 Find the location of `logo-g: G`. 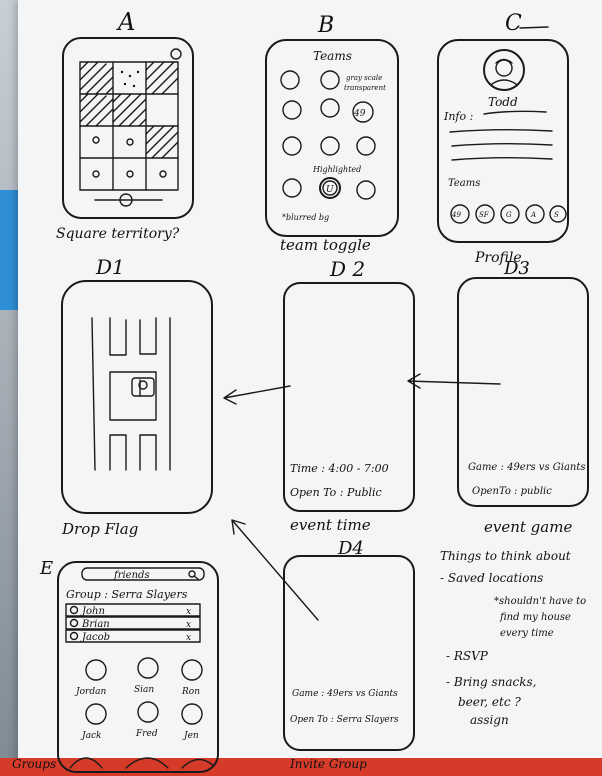

logo-g: G is located at coordinates (509, 215).